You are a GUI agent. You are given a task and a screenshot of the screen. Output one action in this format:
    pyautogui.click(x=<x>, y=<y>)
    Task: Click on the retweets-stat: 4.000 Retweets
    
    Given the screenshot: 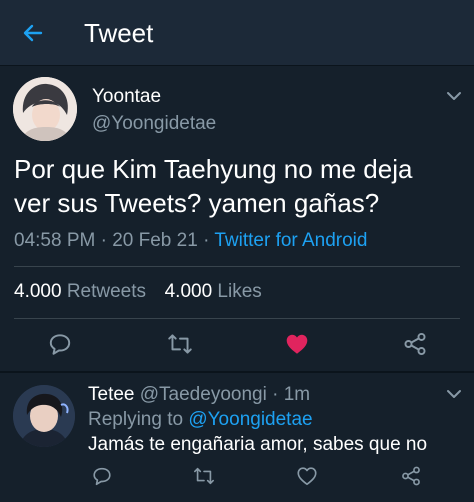 What is the action you would take?
    pyautogui.click(x=82, y=291)
    